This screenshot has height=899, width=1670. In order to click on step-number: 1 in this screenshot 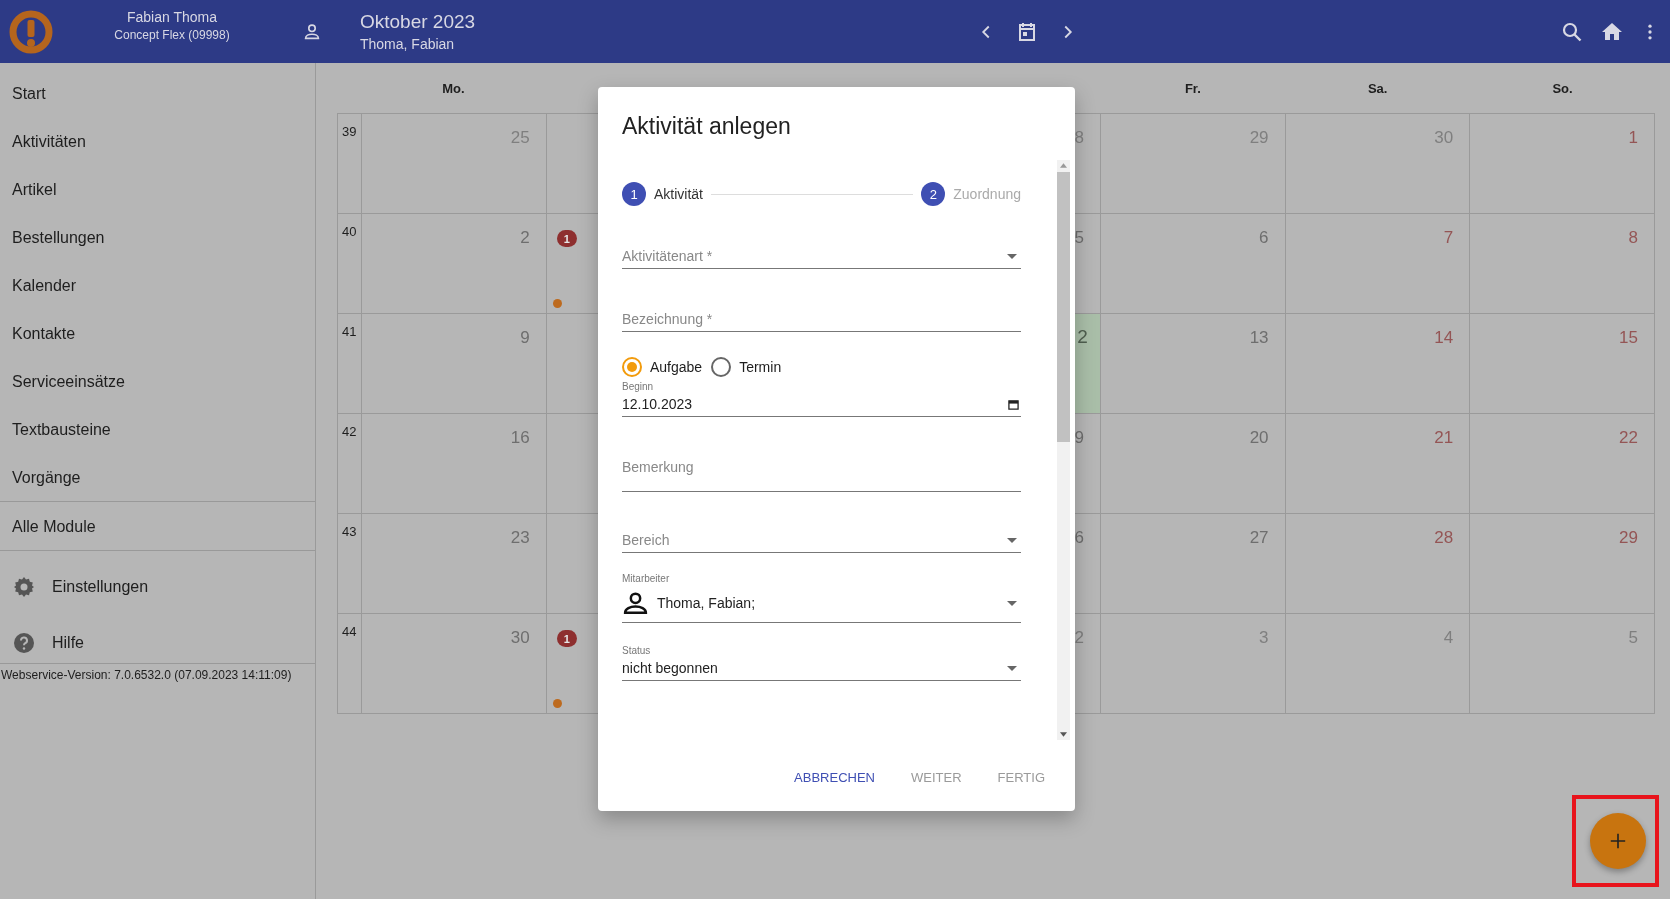, I will do `click(634, 194)`.